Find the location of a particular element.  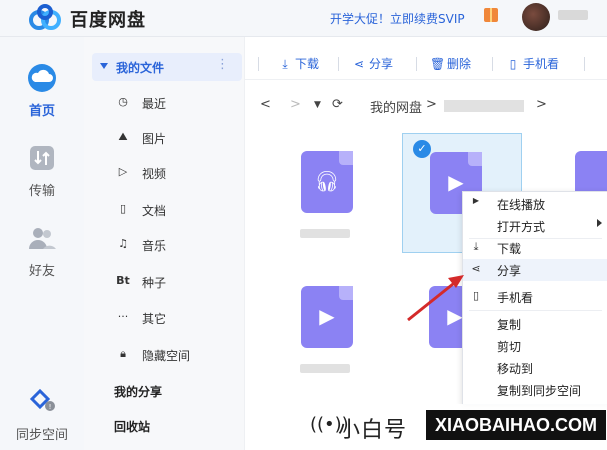

rail-label-home: 首页 is located at coordinates (41, 111).